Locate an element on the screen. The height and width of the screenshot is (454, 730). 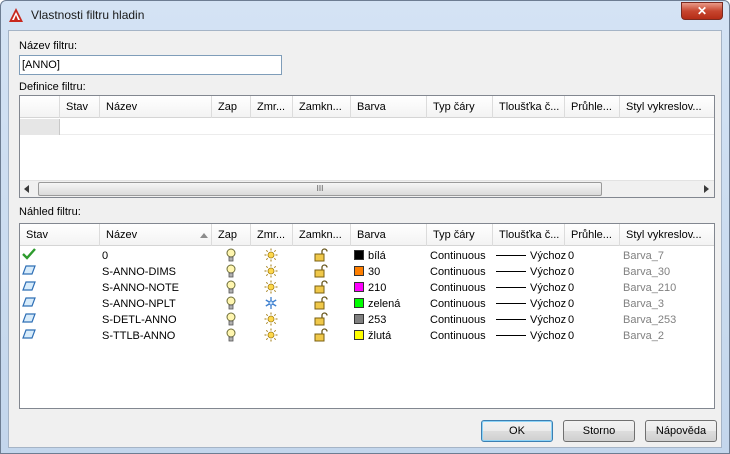
layer-plotstyle: Barva_7 is located at coordinates (668, 256).